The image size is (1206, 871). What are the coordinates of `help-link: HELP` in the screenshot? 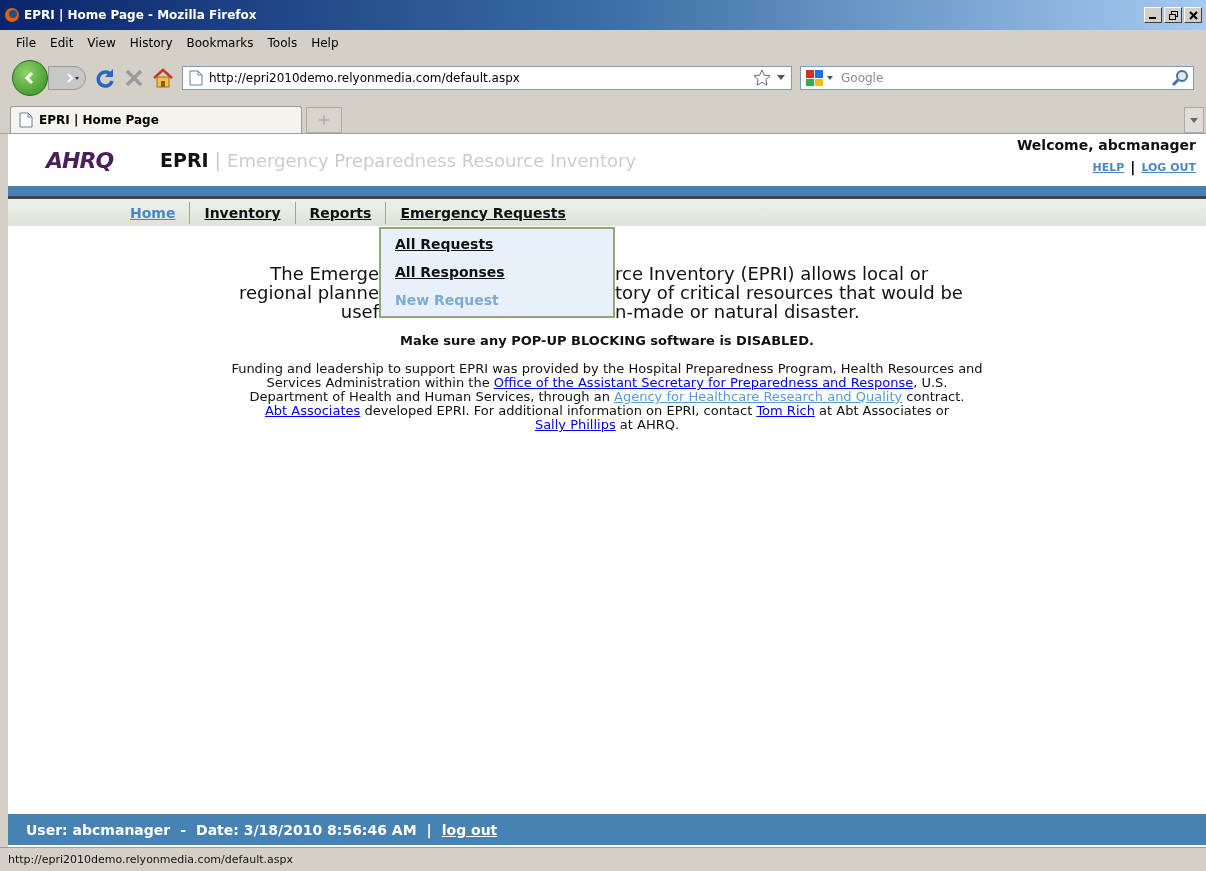 It's located at (1108, 167).